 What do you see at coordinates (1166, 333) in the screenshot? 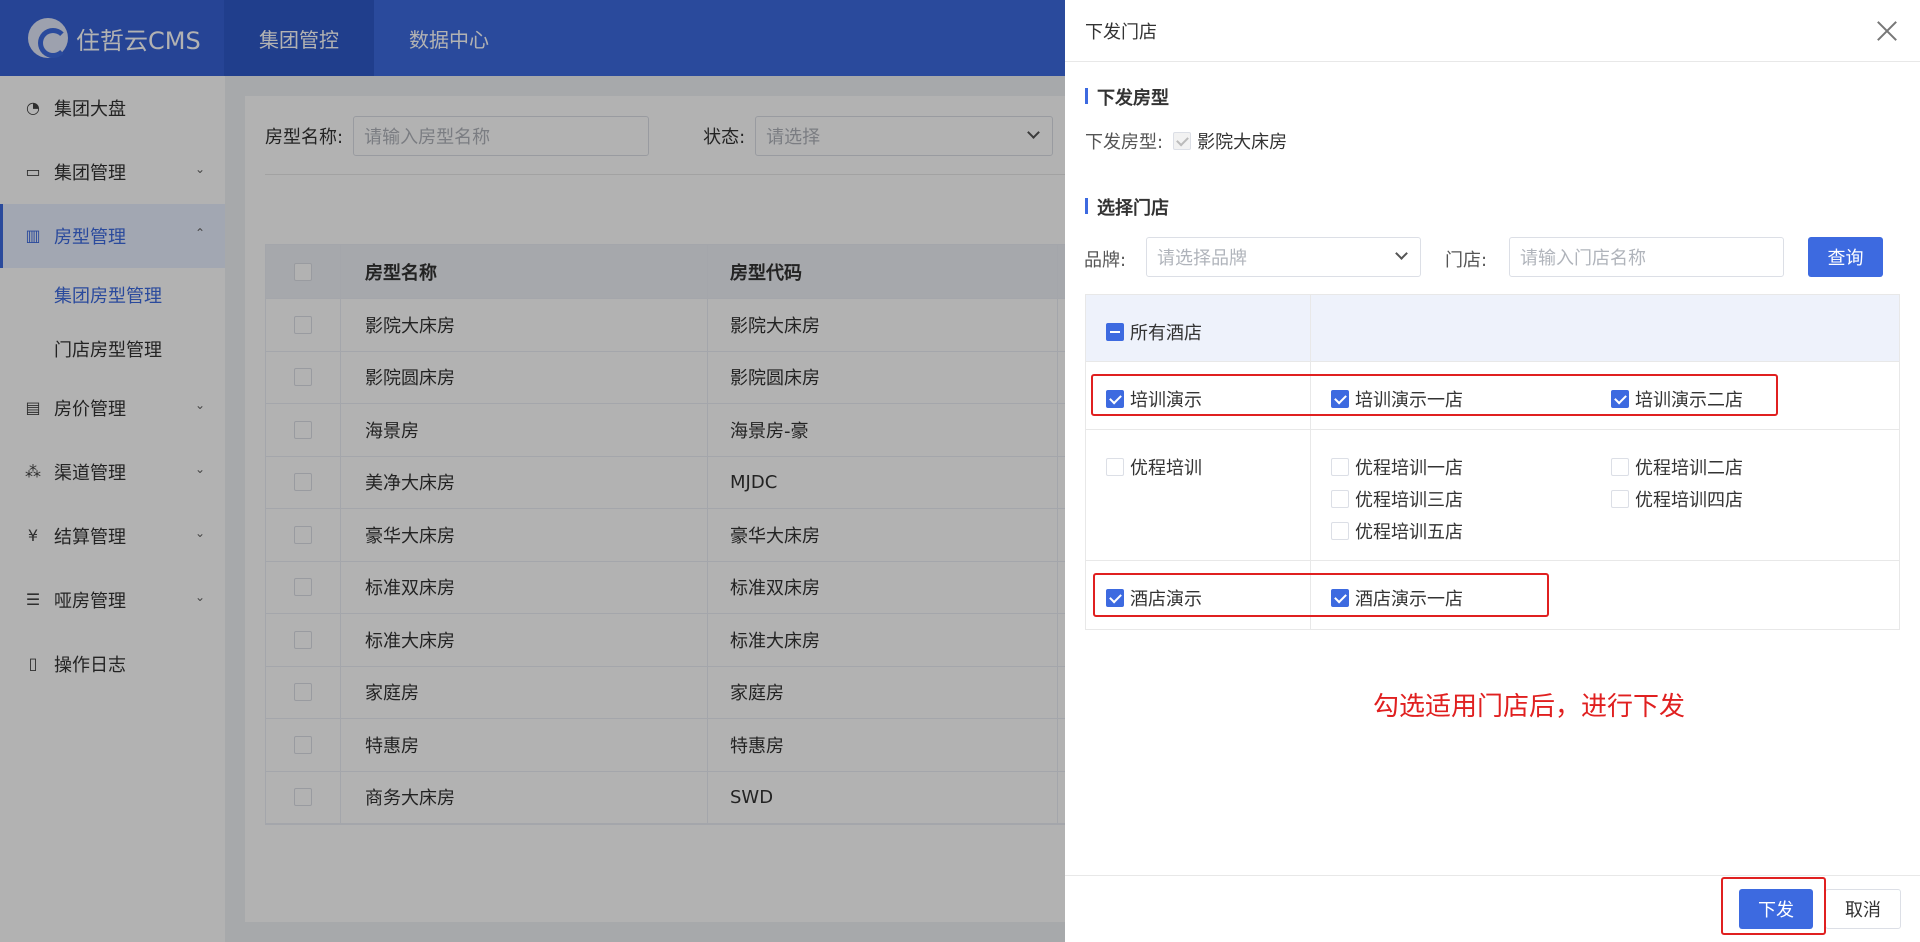
I see `all-hotels-label: 所有酒店` at bounding box center [1166, 333].